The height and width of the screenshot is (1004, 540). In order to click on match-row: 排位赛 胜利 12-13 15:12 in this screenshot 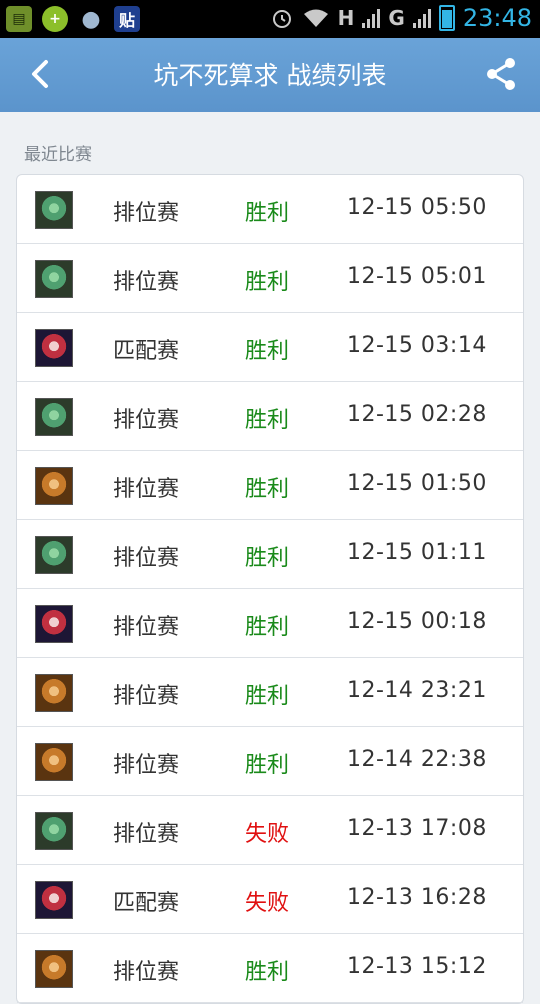, I will do `click(270, 968)`.